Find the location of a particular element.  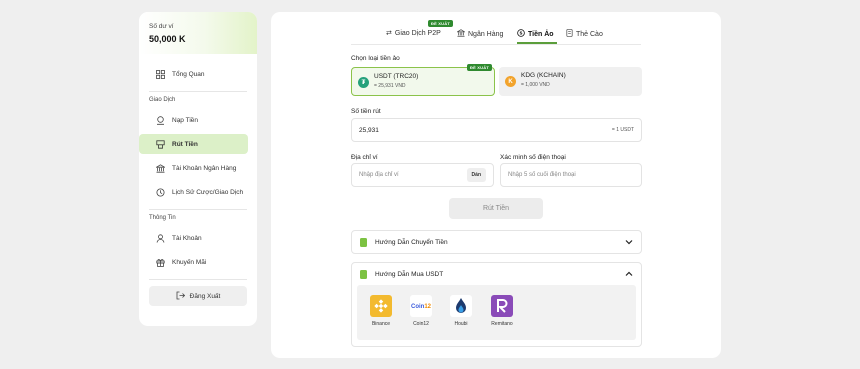

balance-value: 50,000 K is located at coordinates (167, 39).